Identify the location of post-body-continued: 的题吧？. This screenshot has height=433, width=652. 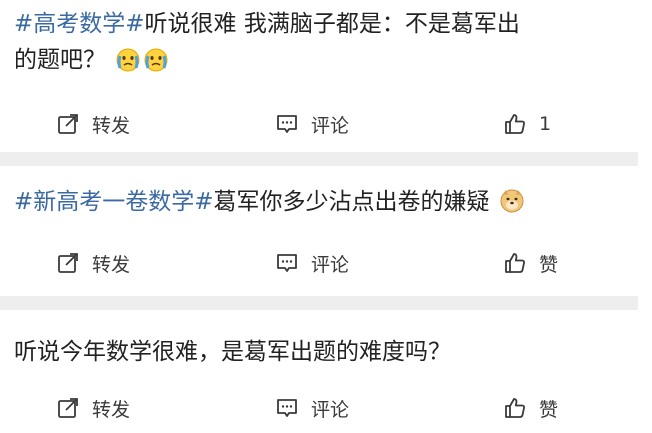
(60, 60).